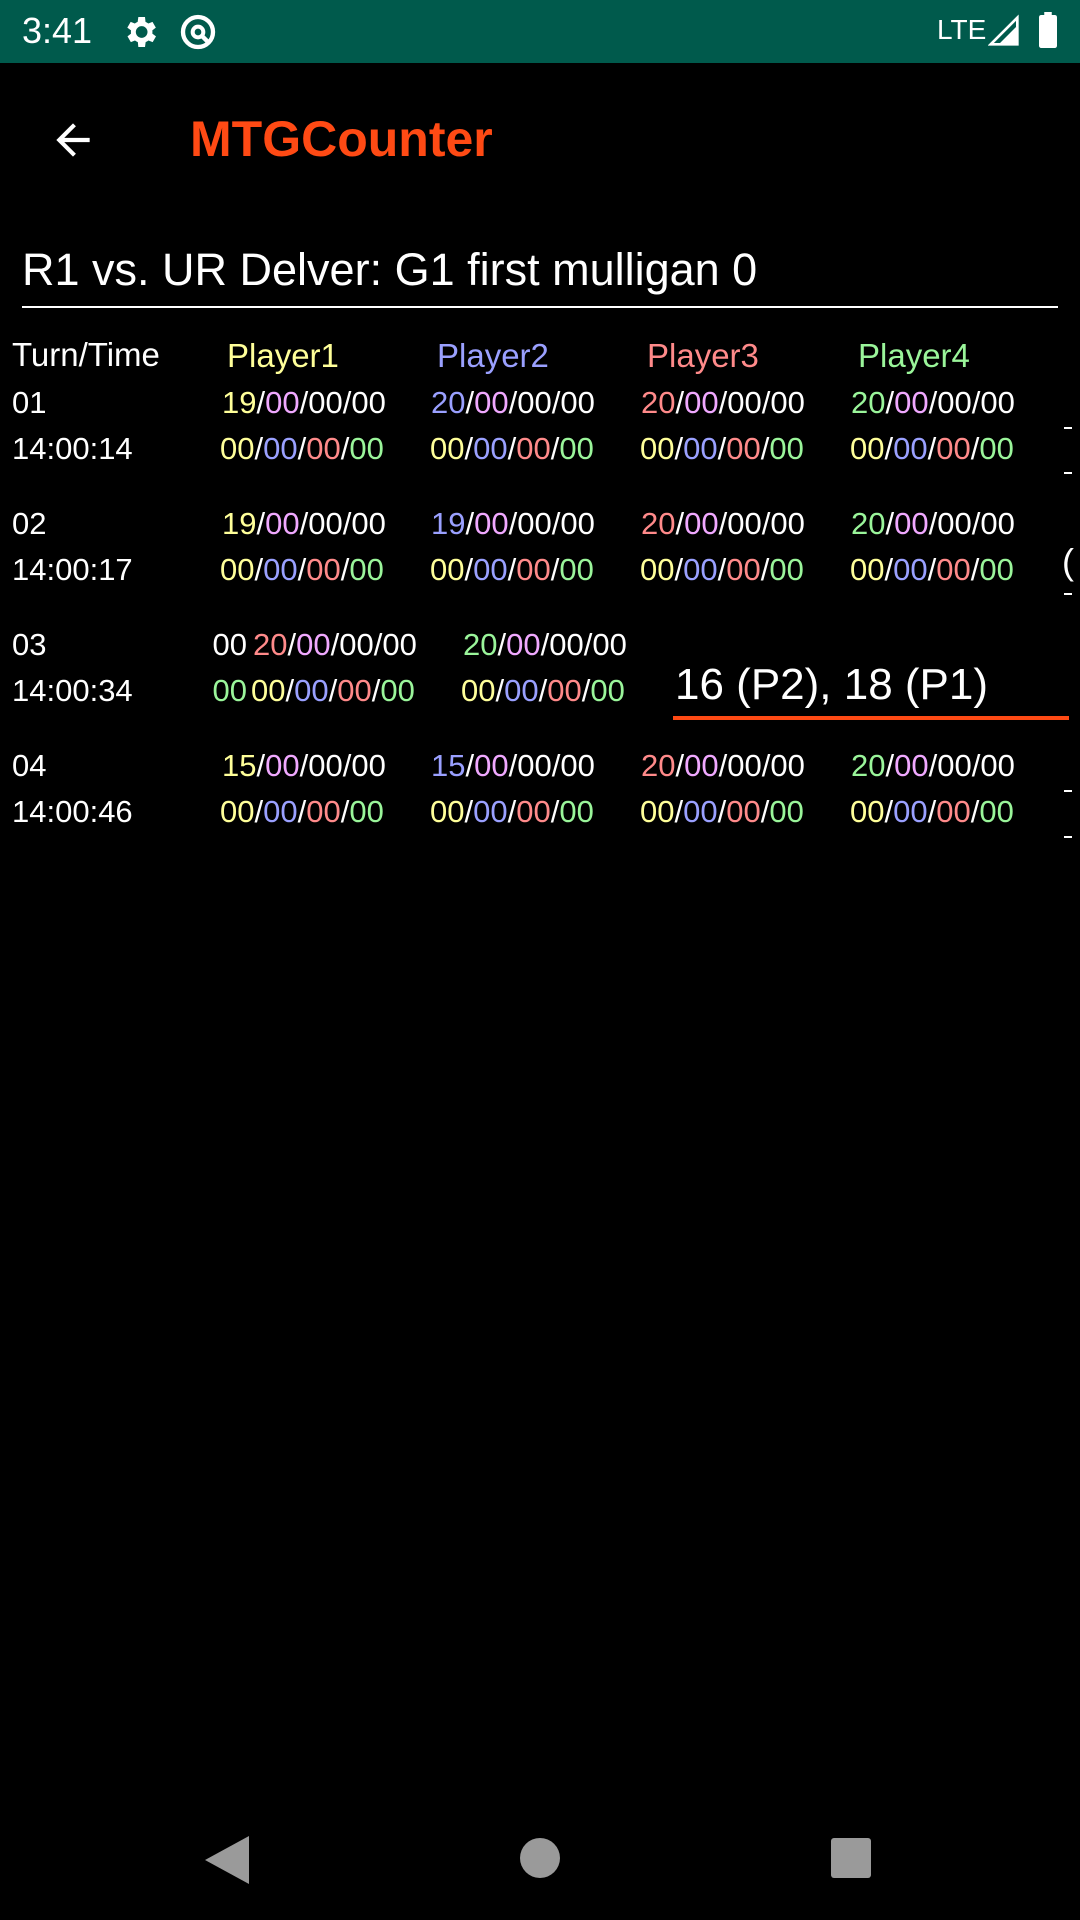  What do you see at coordinates (341, 139) in the screenshot?
I see `app-title: MTGCounter` at bounding box center [341, 139].